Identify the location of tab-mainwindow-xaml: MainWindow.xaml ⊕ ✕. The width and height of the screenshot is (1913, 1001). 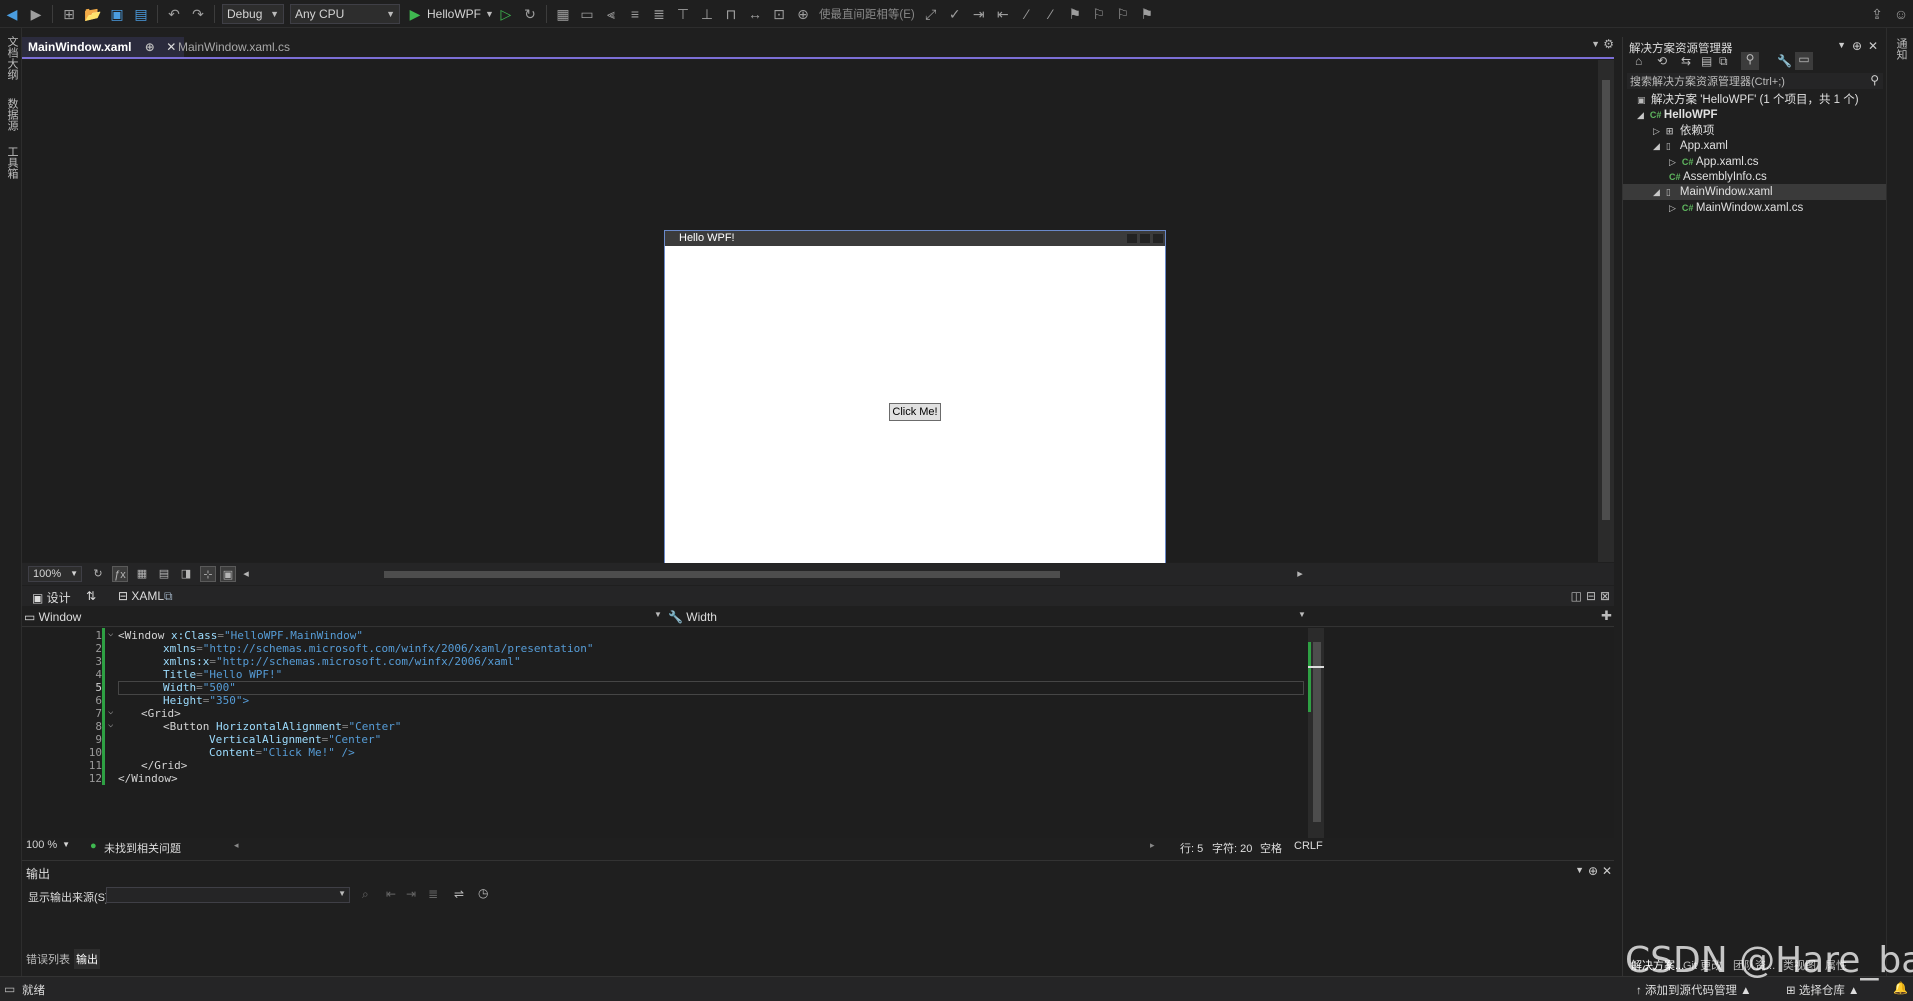
(103, 47).